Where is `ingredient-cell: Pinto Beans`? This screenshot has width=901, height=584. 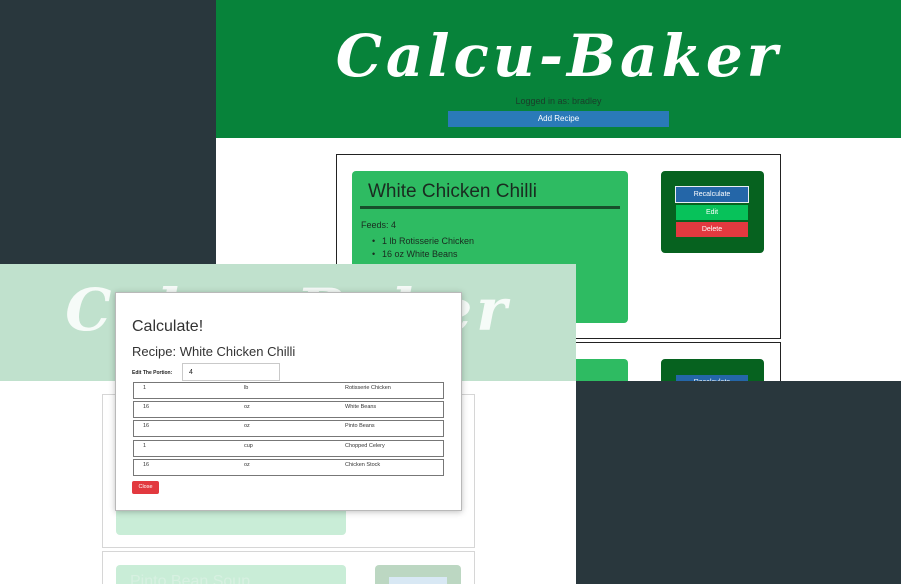
ingredient-cell: Pinto Beans is located at coordinates (360, 426).